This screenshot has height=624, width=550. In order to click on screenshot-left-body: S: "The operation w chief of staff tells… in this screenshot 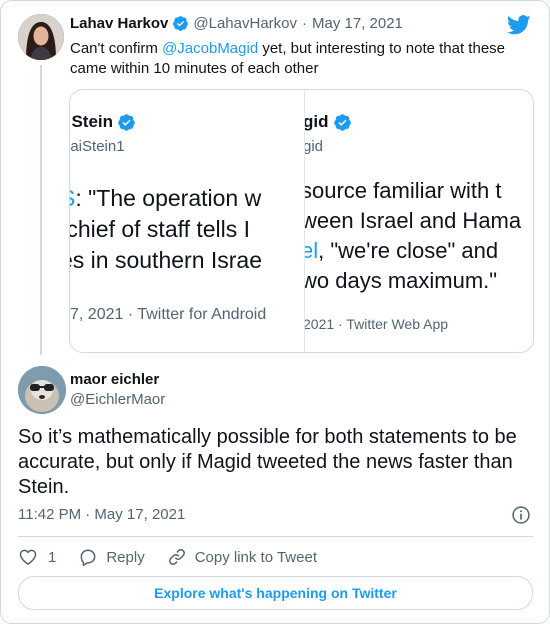, I will do `click(166, 229)`.